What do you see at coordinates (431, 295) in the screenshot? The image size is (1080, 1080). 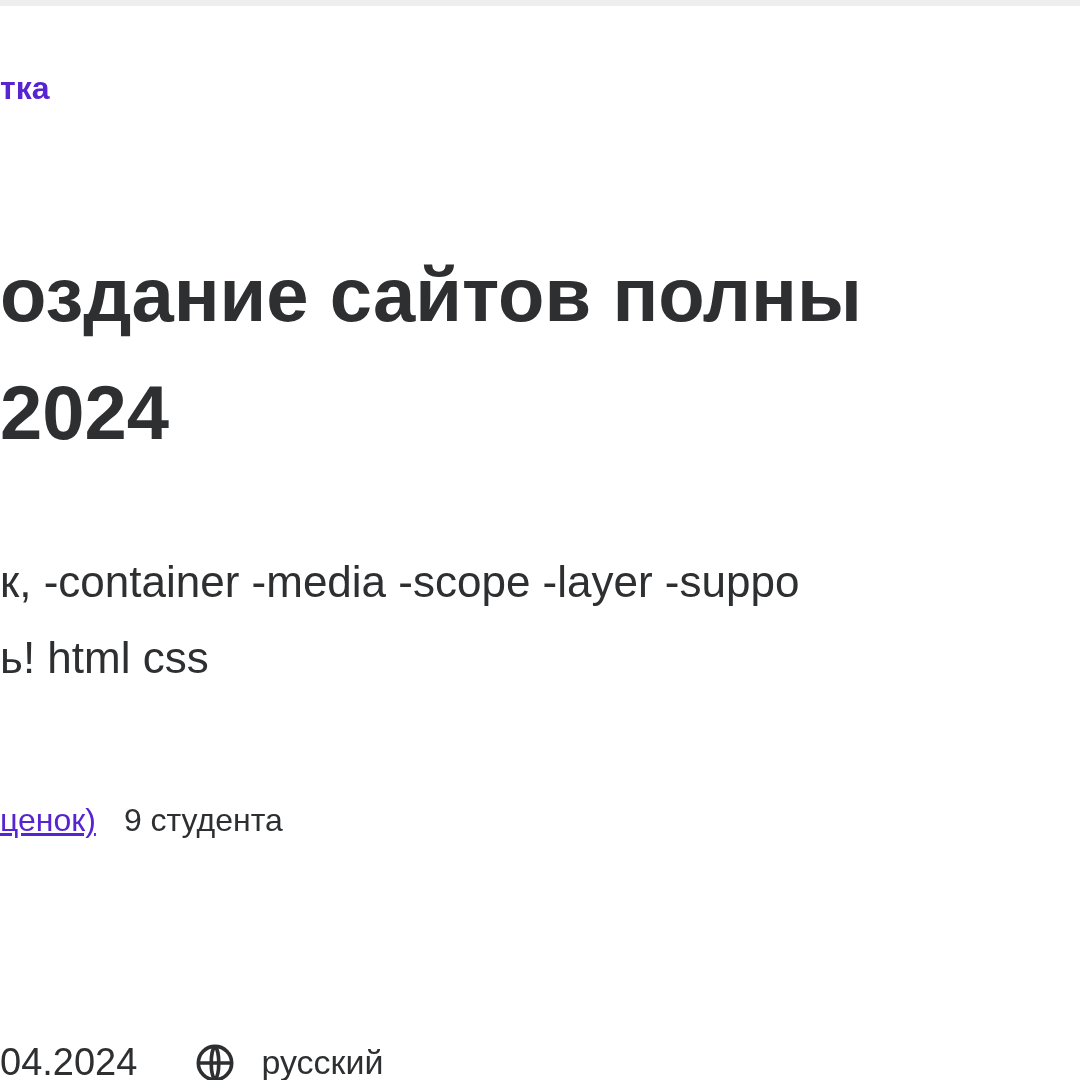 I see `course-title: оздание сайтов полны` at bounding box center [431, 295].